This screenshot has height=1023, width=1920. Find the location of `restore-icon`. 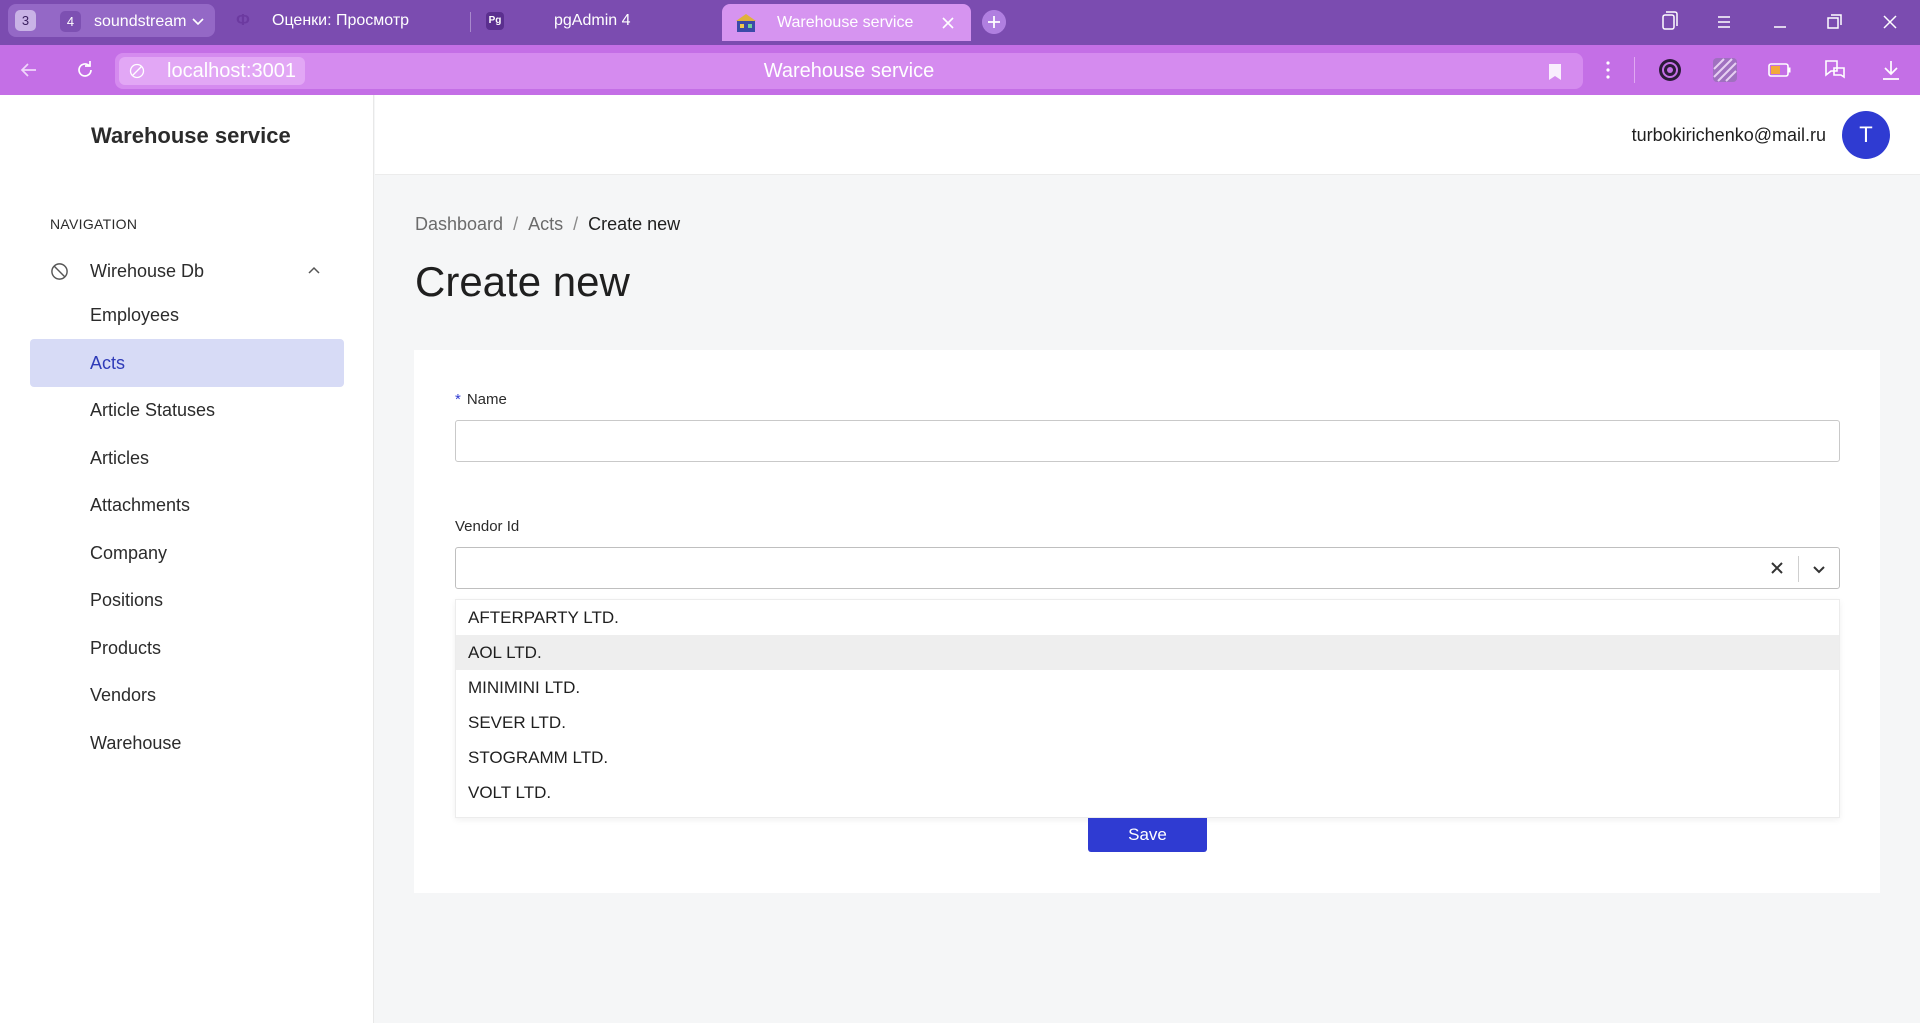

restore-icon is located at coordinates (1834, 22).